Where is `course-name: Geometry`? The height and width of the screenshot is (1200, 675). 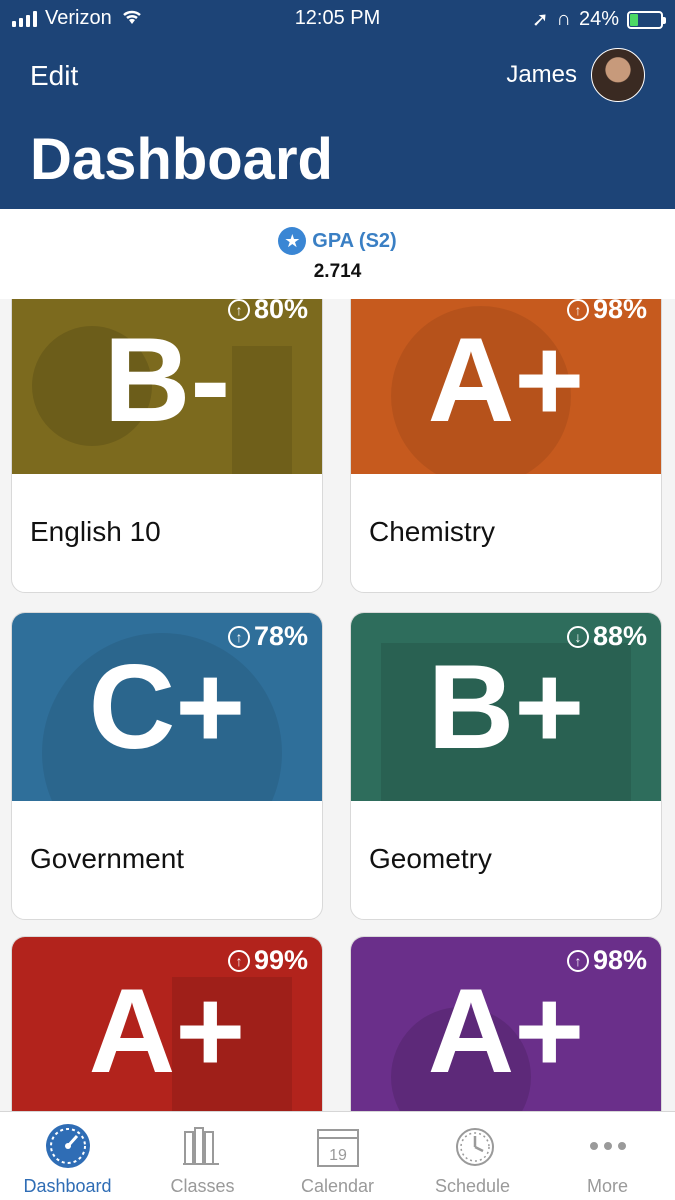
course-name: Geometry is located at coordinates (430, 858).